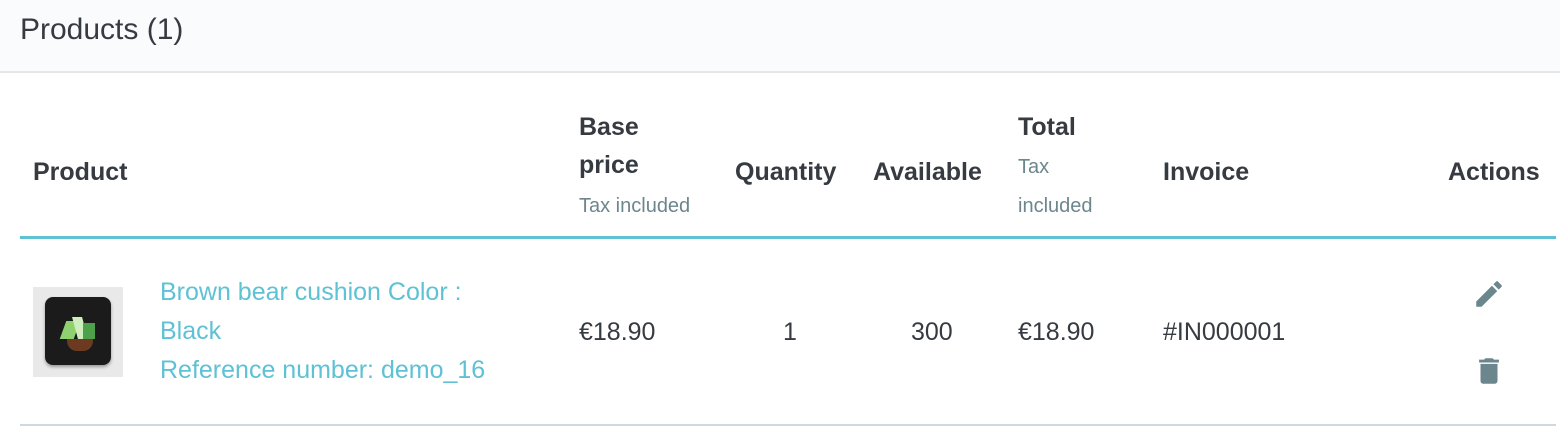  Describe the element at coordinates (323, 370) in the screenshot. I see `product-reference: Reference number: demo_16` at that location.